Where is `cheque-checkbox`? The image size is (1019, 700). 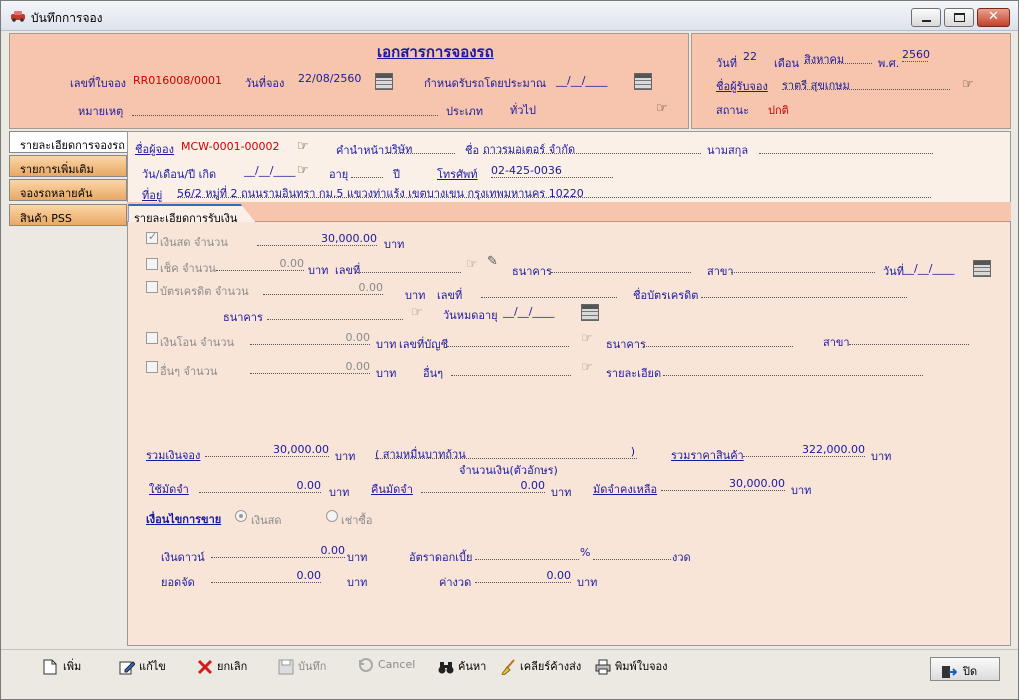 cheque-checkbox is located at coordinates (152, 264).